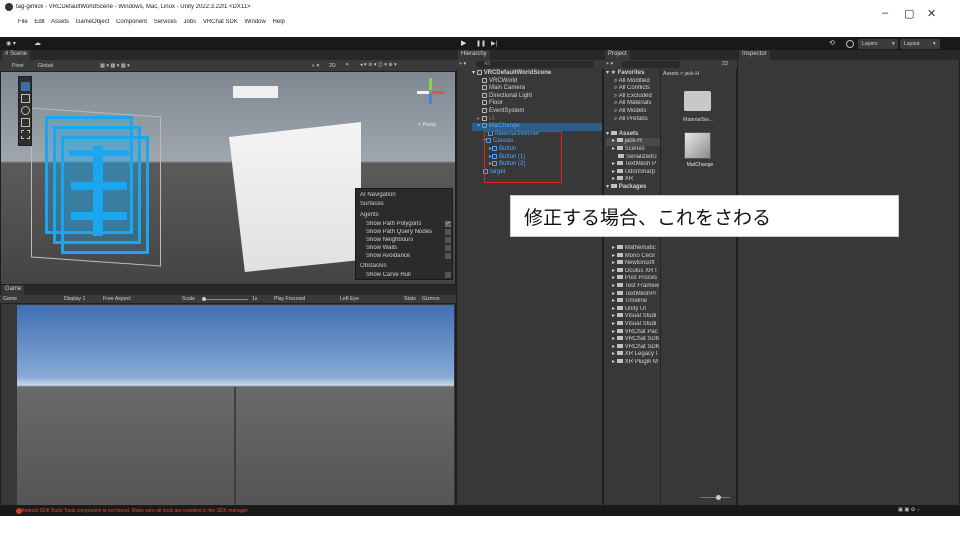 The width and height of the screenshot is (960, 540). I want to click on asset-folder: SerializedU, so click(633, 157).